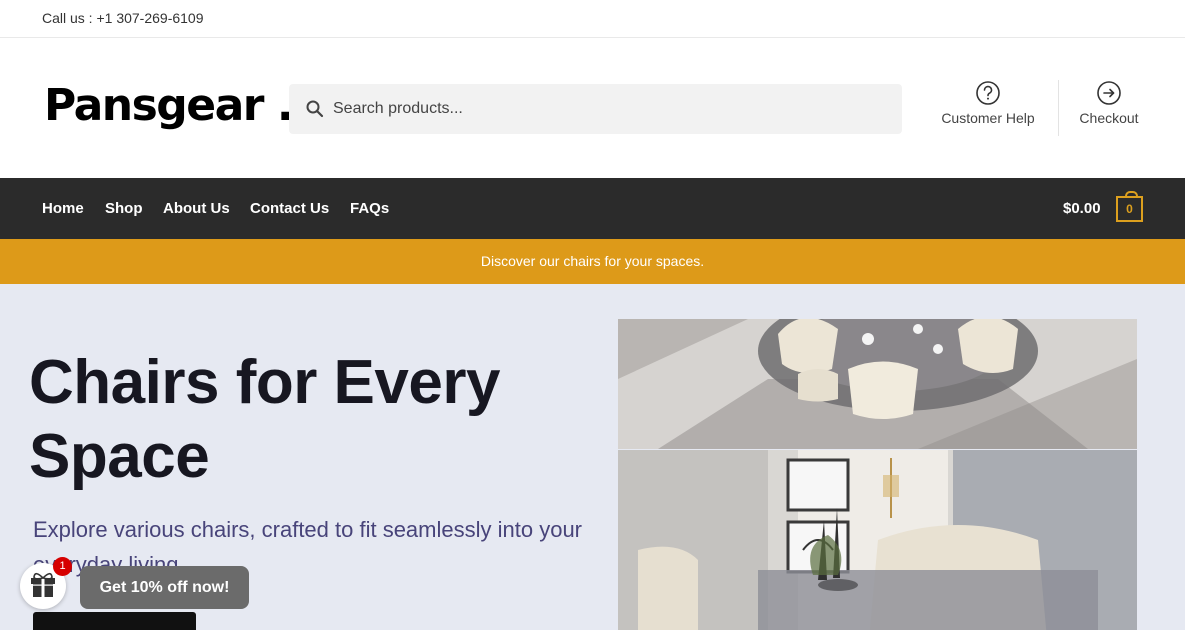  Describe the element at coordinates (196, 208) in the screenshot. I see `nav-item-about-us: About Us` at that location.